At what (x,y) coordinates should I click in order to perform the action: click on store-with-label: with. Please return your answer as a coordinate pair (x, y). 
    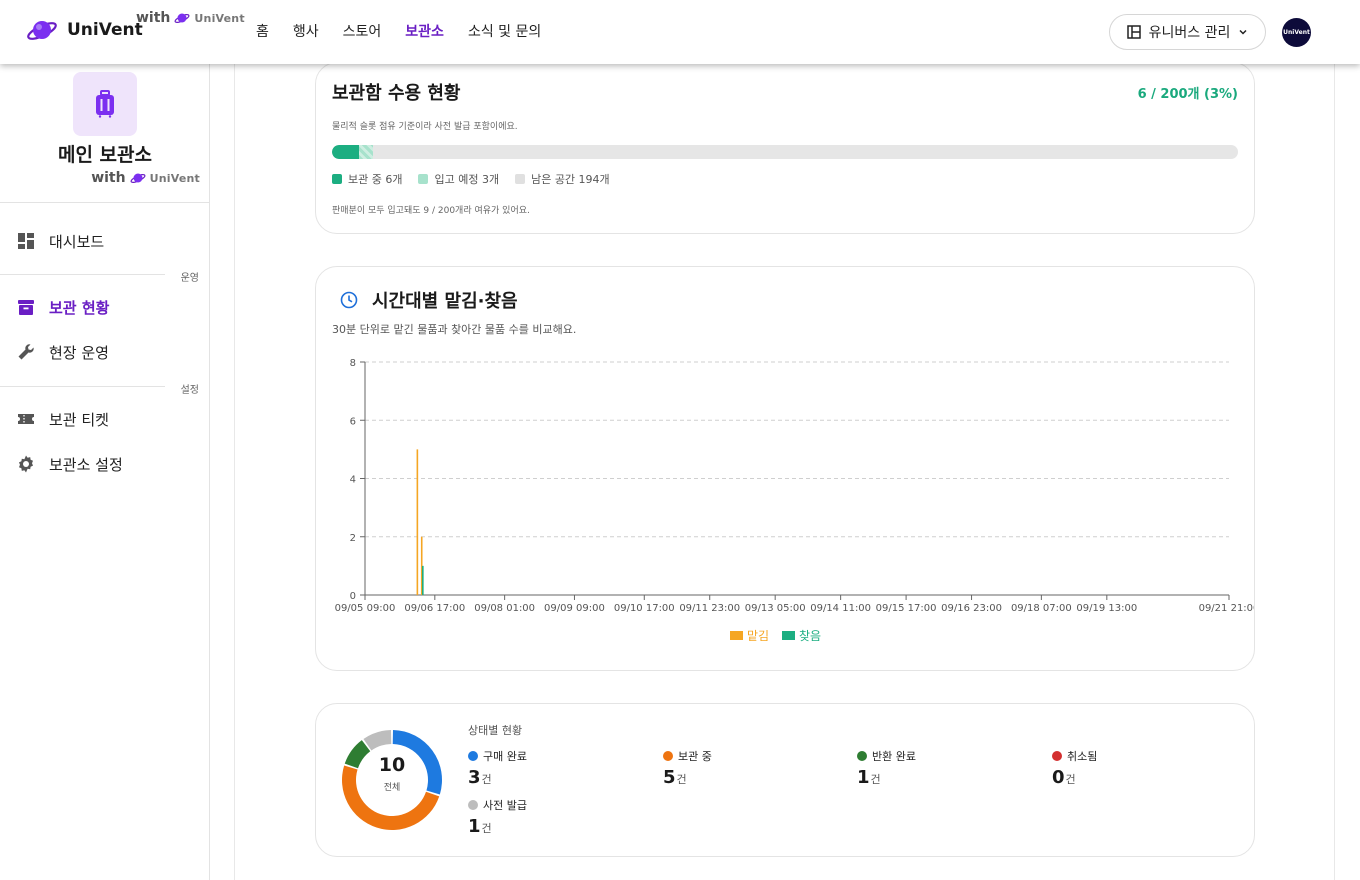
    Looking at the image, I should click on (108, 178).